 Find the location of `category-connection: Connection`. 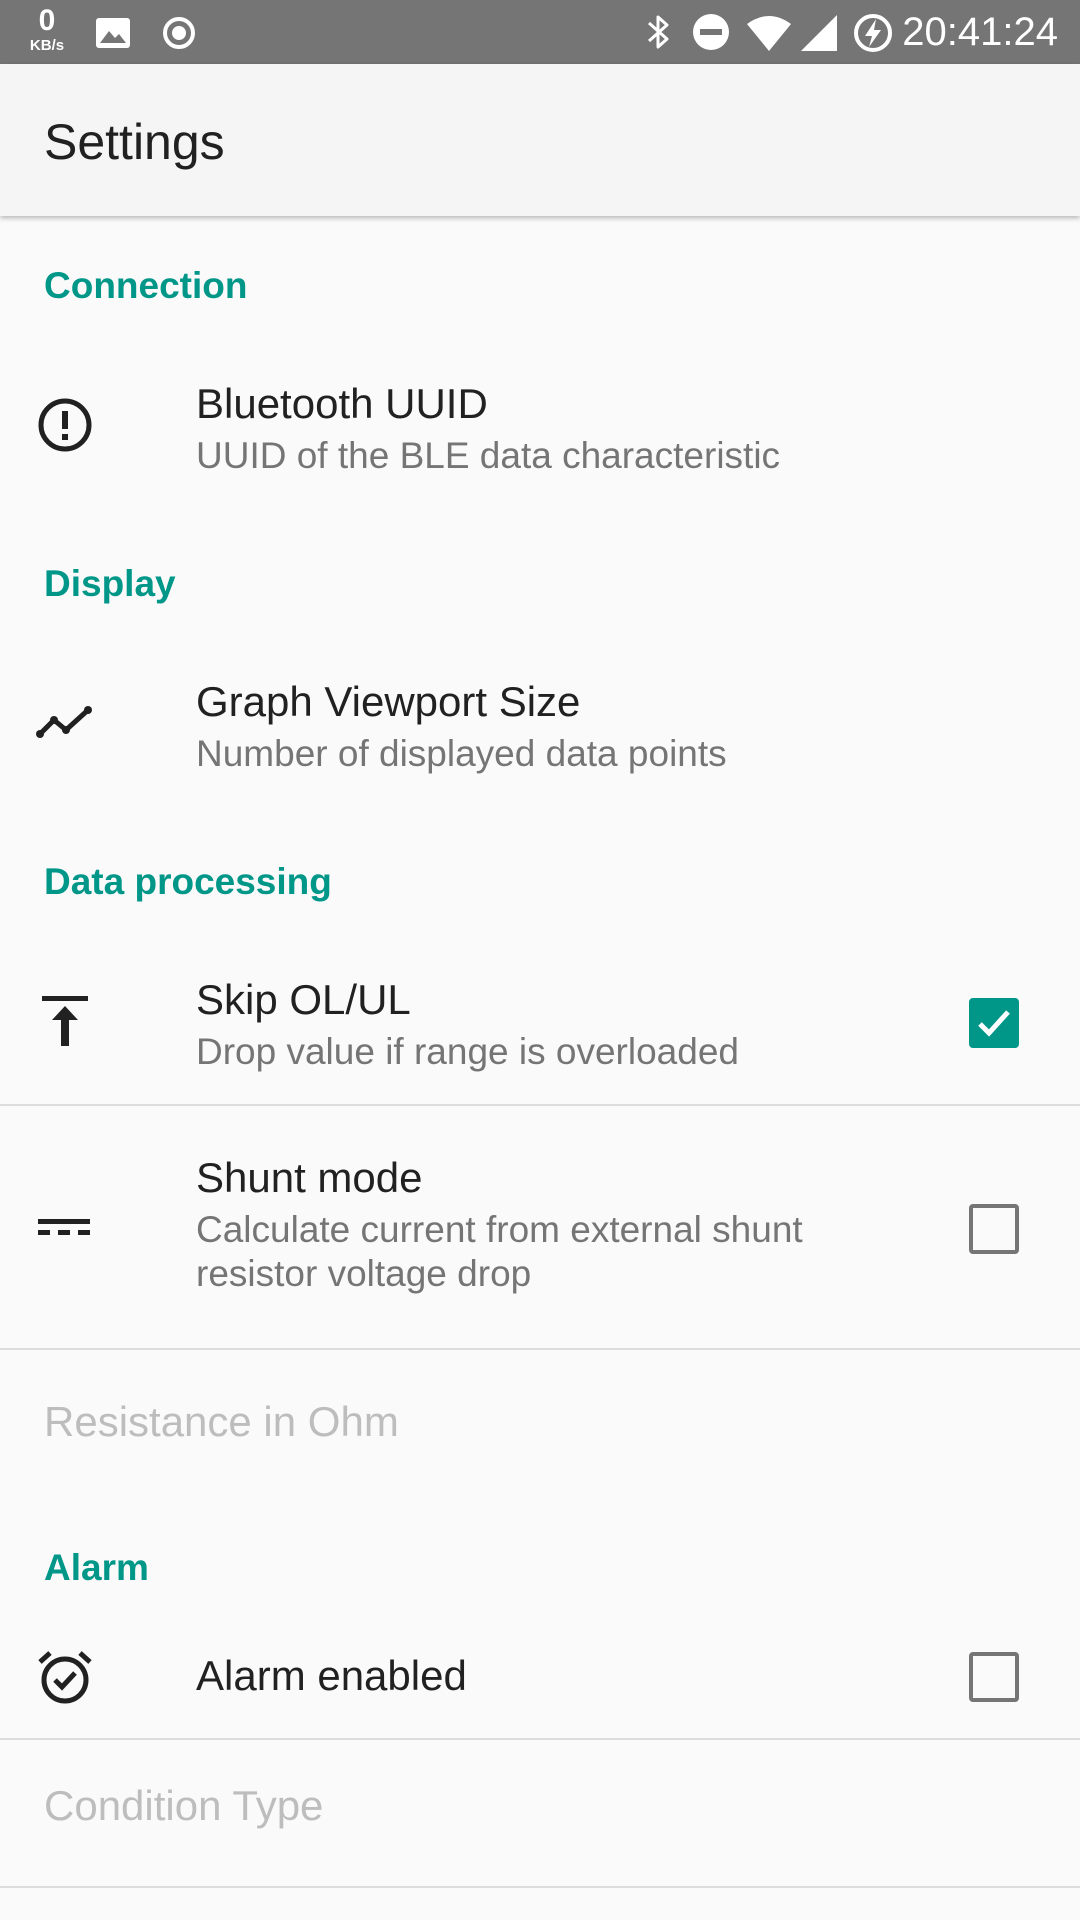

category-connection: Connection is located at coordinates (146, 285).